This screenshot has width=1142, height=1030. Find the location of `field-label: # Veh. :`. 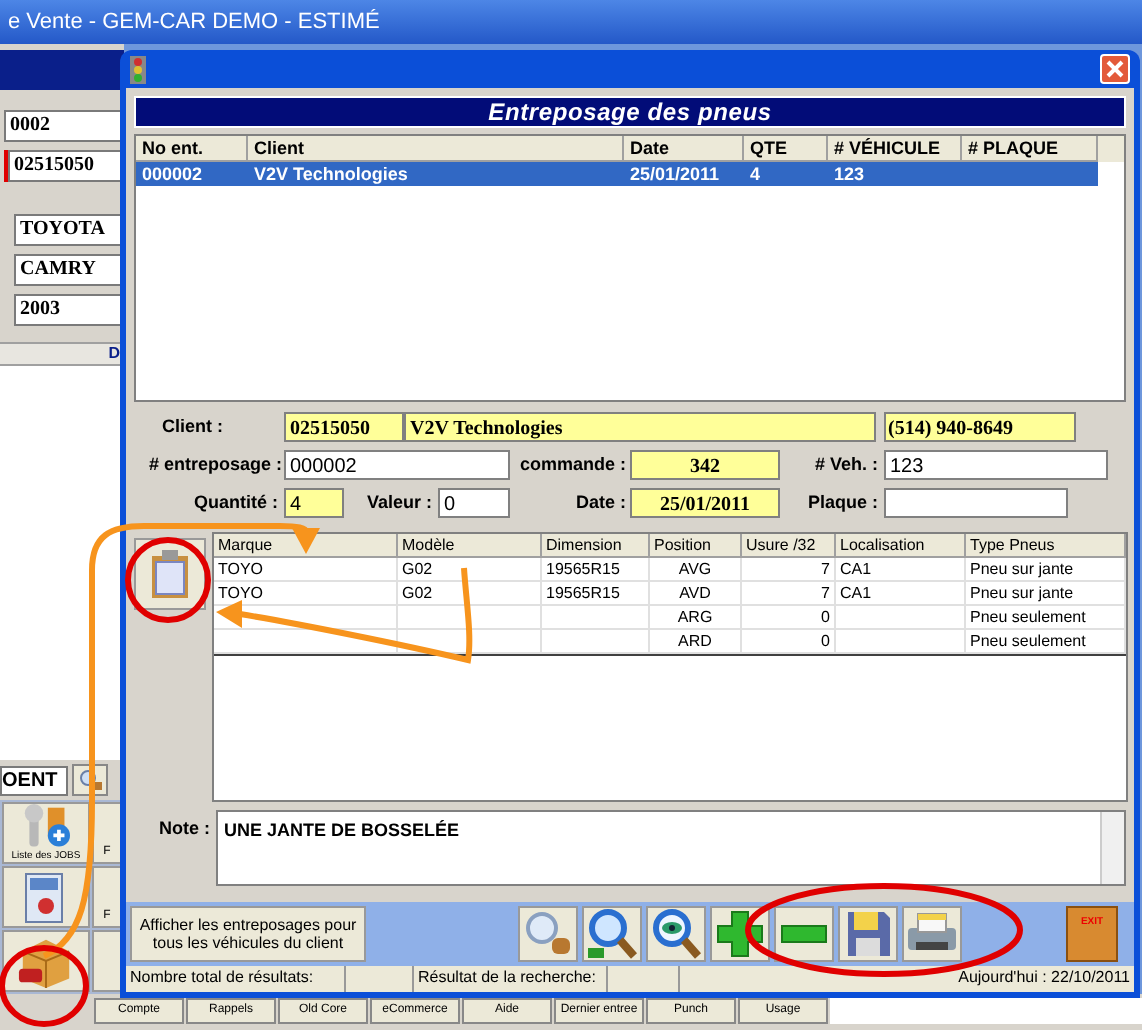

field-label: # Veh. : is located at coordinates (846, 464).